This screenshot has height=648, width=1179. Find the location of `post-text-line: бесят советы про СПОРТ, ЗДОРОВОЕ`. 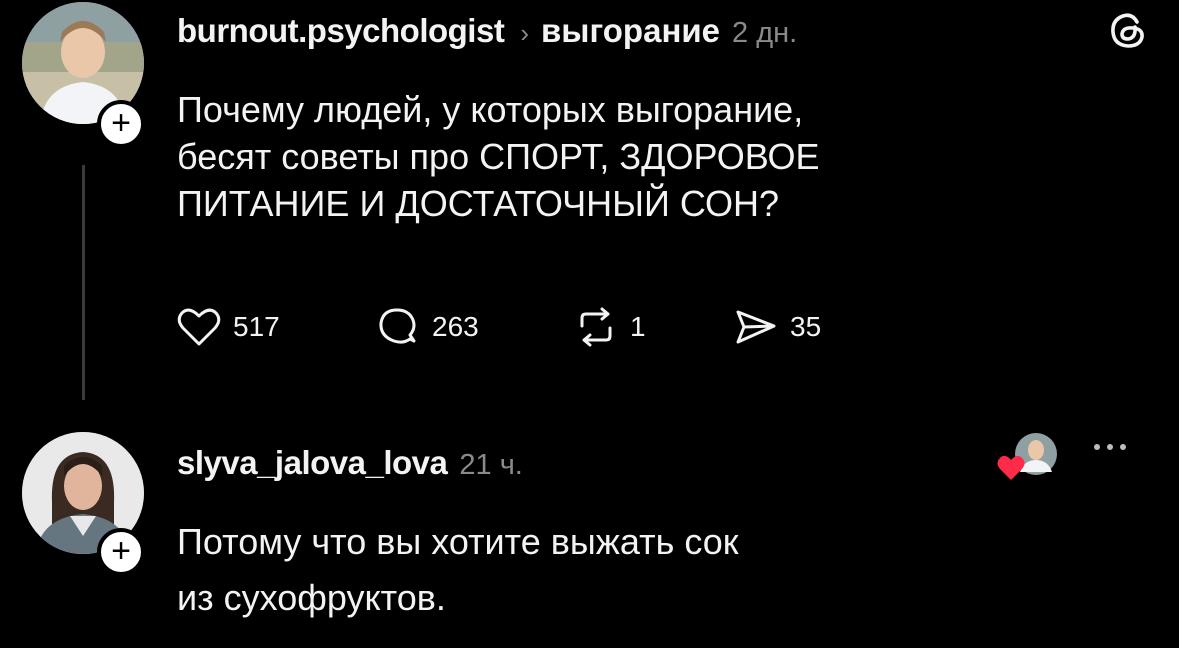

post-text-line: бесят советы про СПОРТ, ЗДОРОВОЕ is located at coordinates (498, 156).